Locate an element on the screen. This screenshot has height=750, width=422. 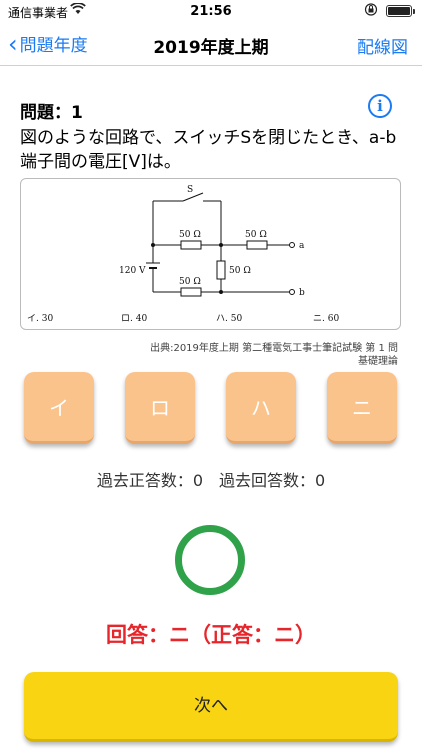
terminal-b-label: b is located at coordinates (302, 293).